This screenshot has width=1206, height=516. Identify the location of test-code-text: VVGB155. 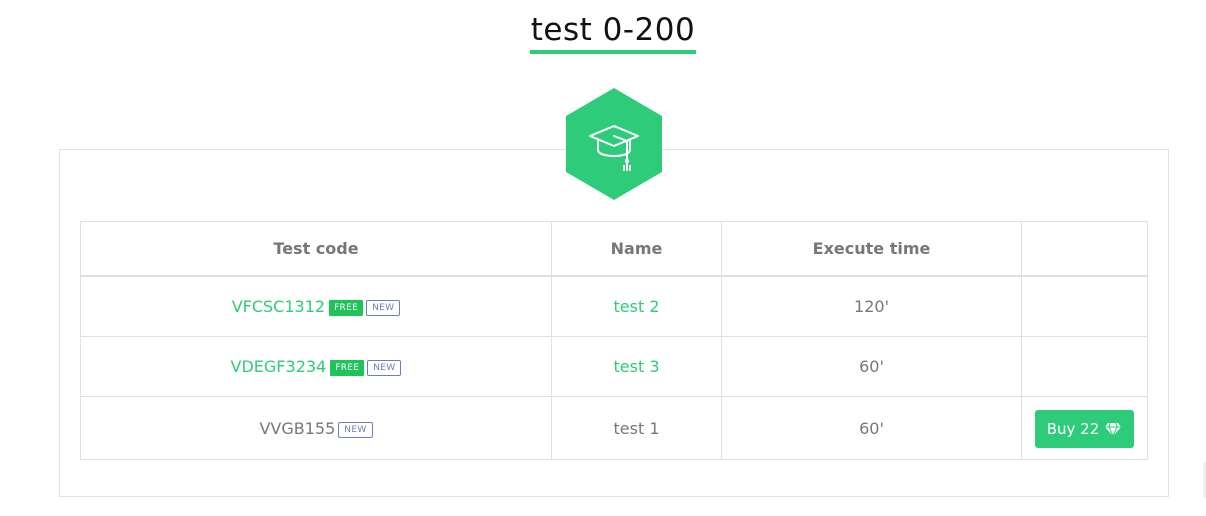
(297, 428).